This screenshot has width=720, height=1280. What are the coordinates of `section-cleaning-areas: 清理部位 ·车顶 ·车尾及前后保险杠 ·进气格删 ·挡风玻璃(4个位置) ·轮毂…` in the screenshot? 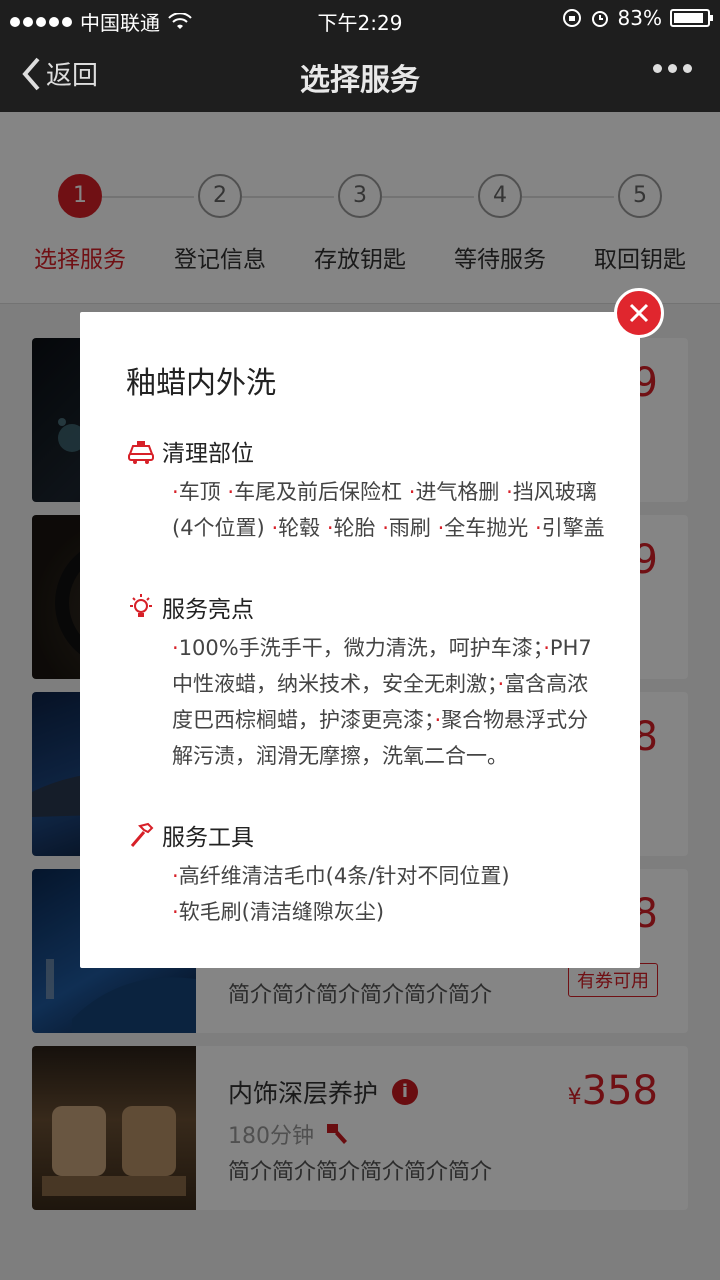 It's located at (366, 490).